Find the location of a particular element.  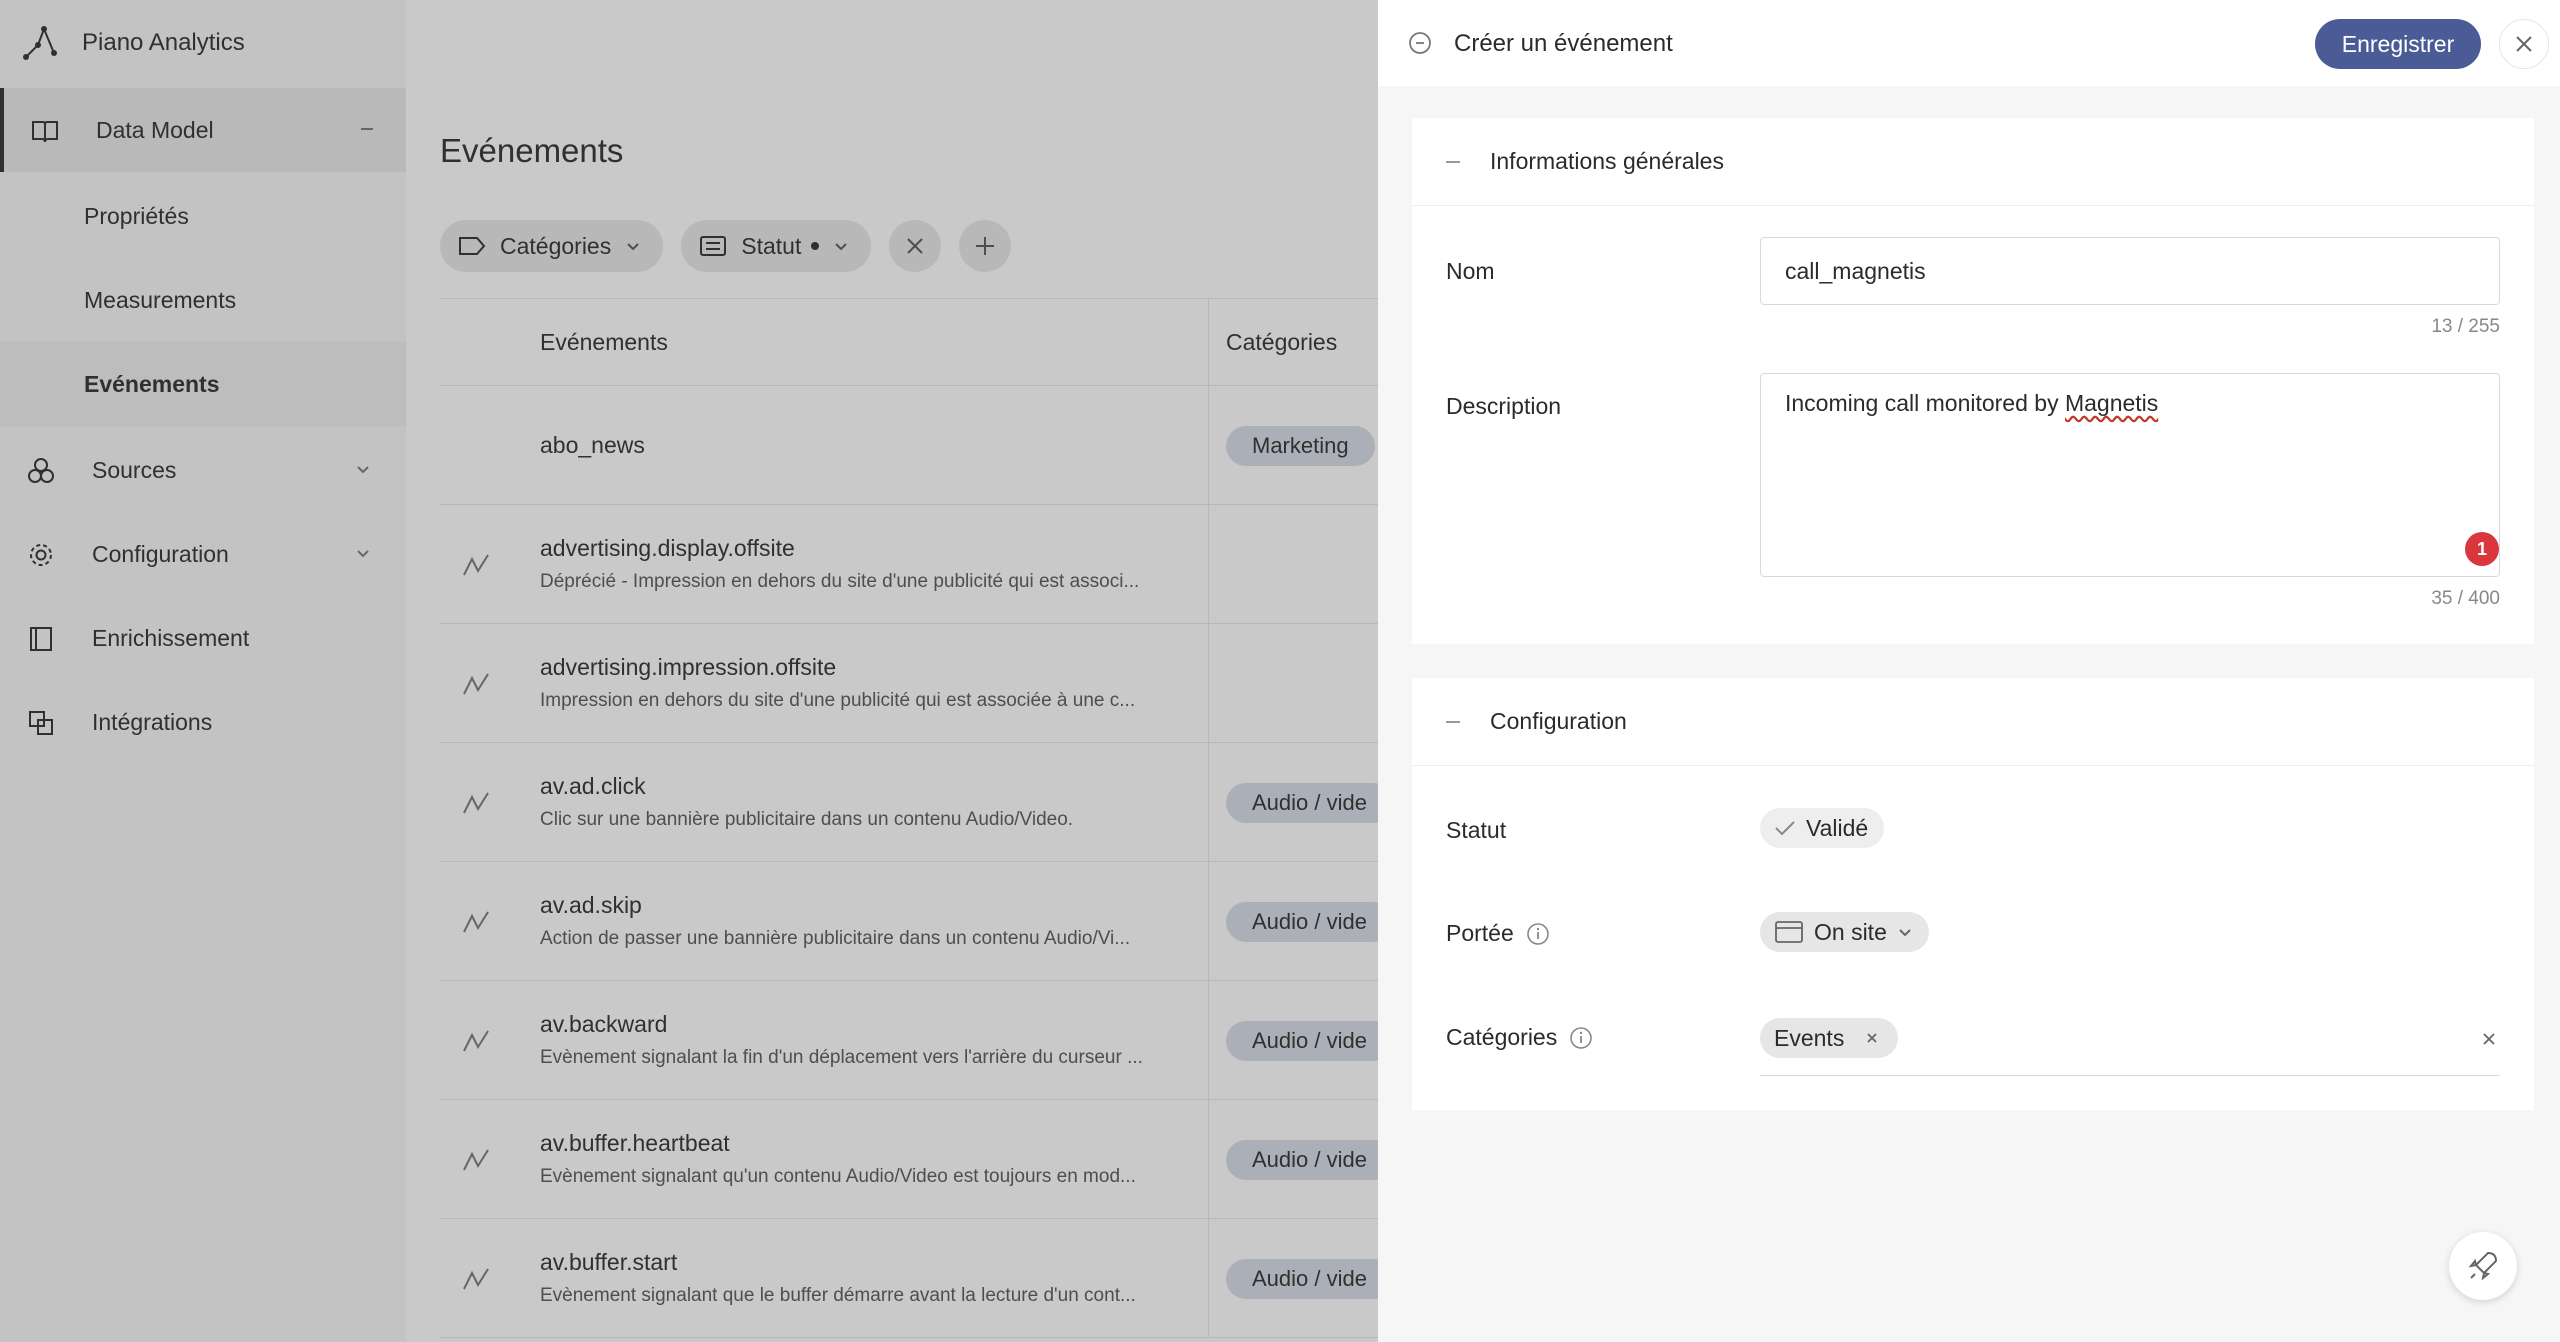

scope-select: On site is located at coordinates (1844, 932).